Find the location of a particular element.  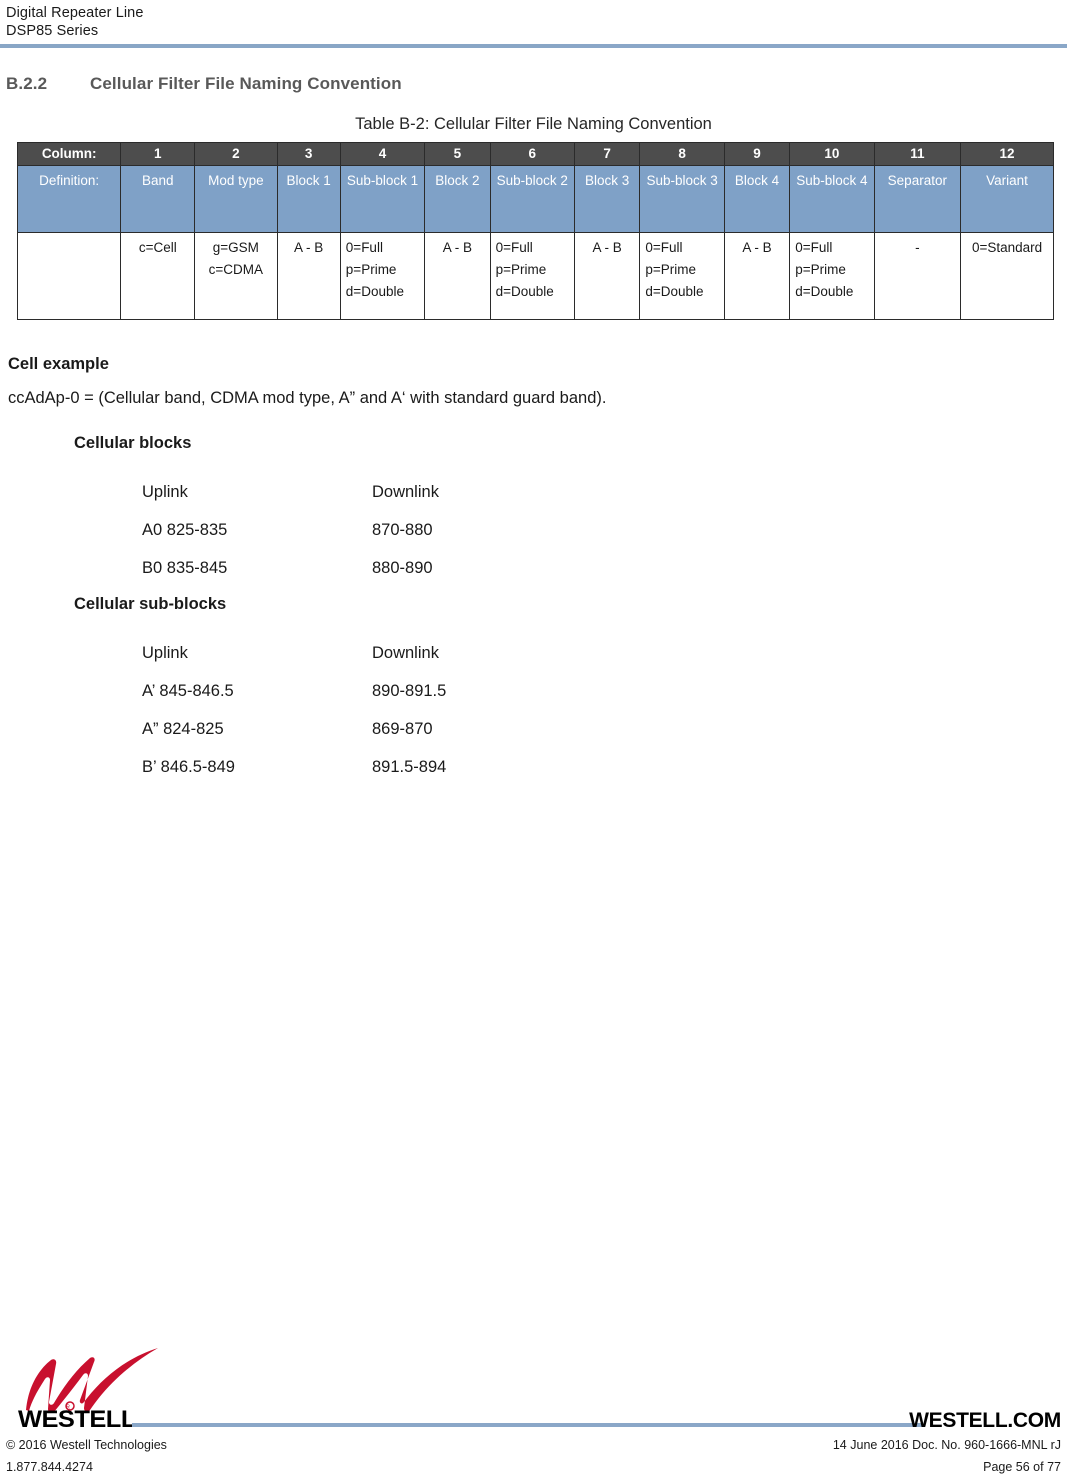

table-cell-value-12: 0=Standard is located at coordinates (1007, 276).